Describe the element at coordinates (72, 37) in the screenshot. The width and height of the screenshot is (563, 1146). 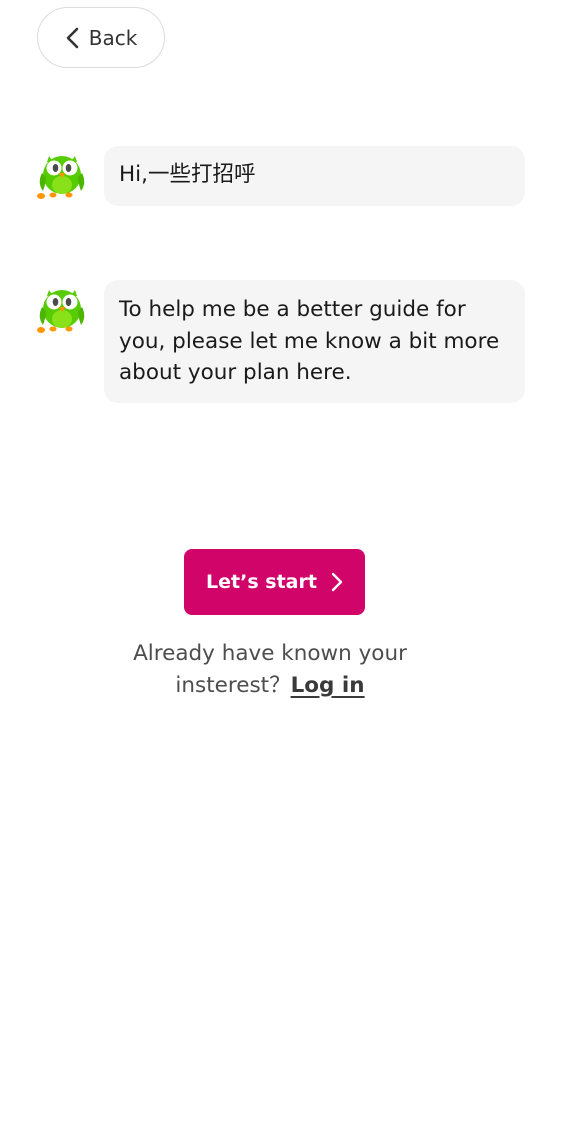
I see `chevron-left-icon` at that location.